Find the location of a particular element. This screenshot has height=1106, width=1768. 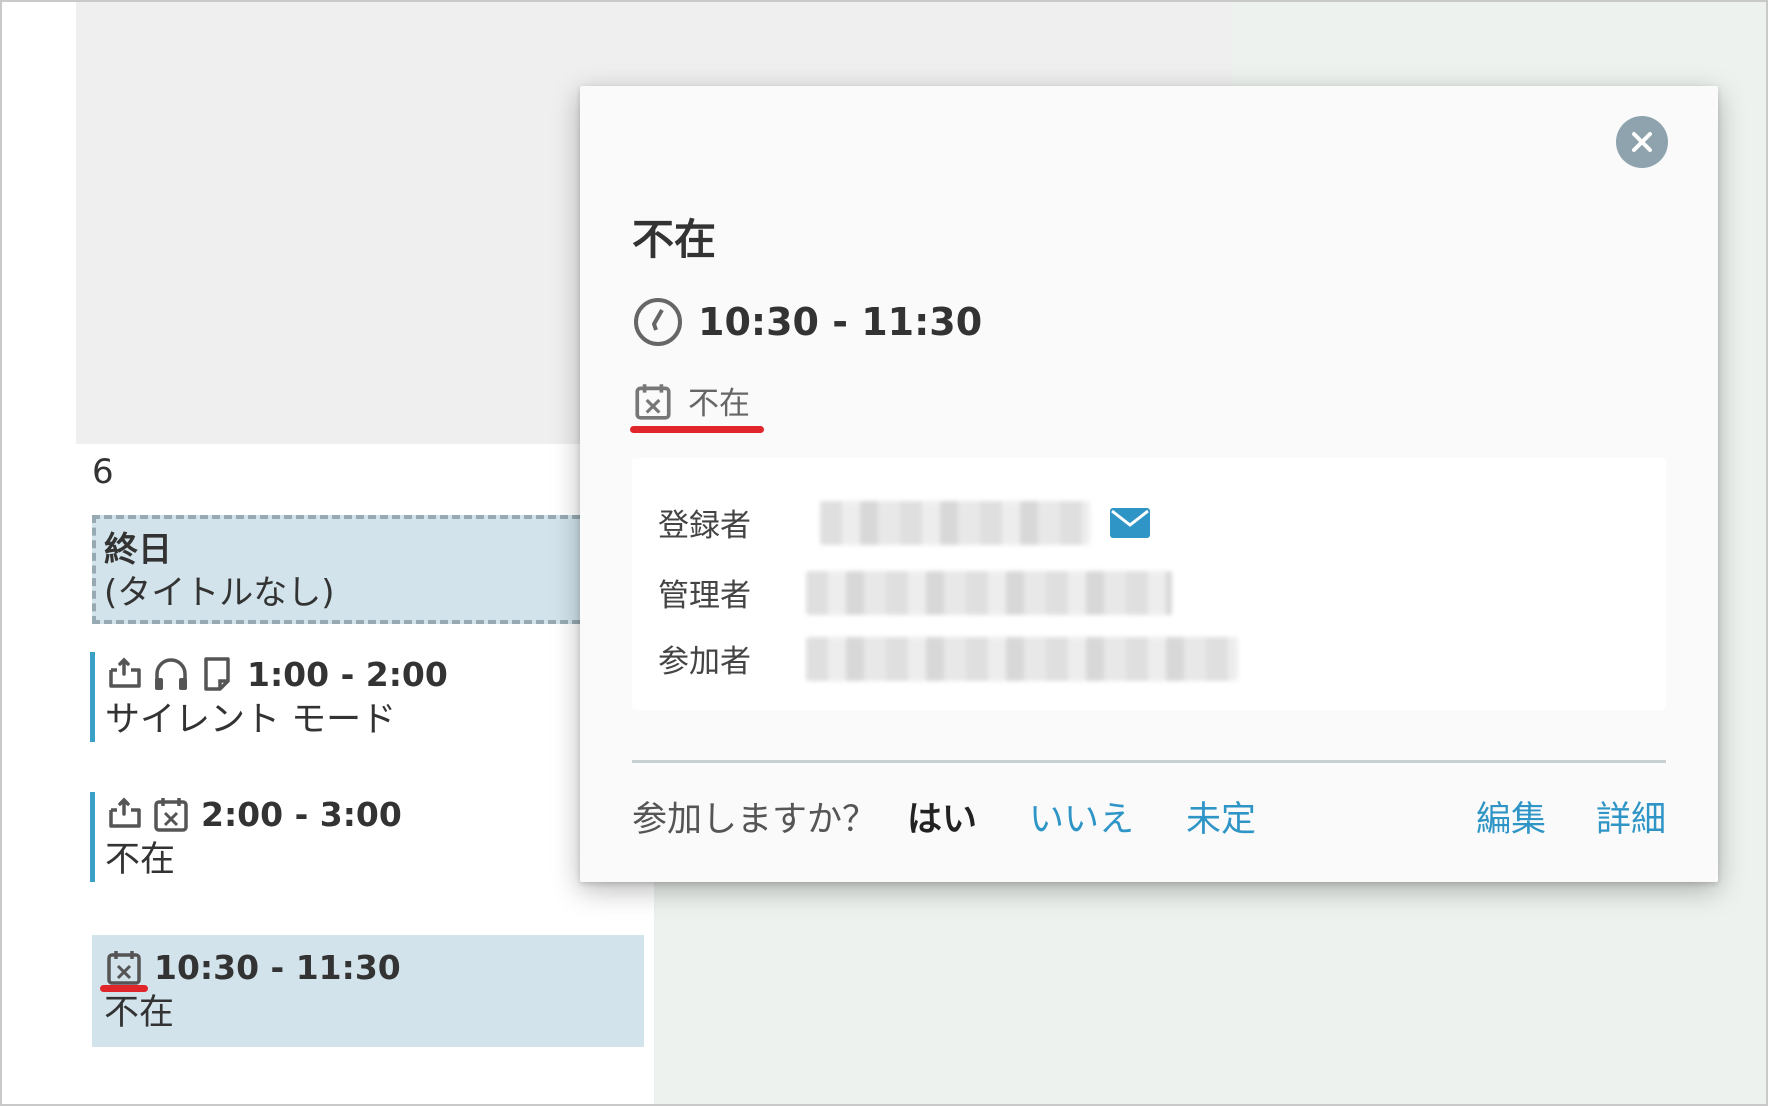

popup-time: 10:30 - 11:30 is located at coordinates (840, 322).